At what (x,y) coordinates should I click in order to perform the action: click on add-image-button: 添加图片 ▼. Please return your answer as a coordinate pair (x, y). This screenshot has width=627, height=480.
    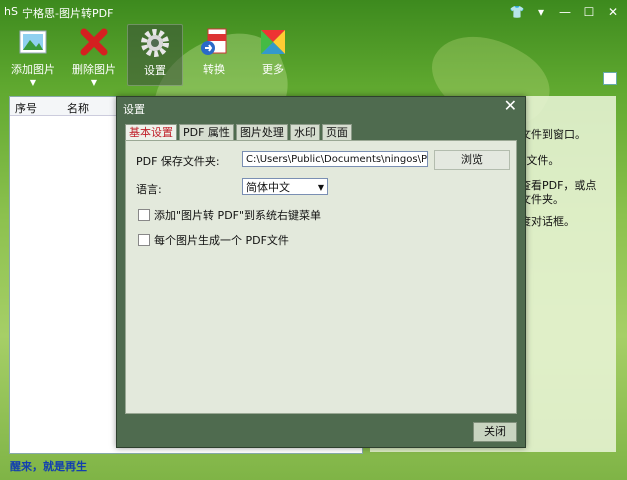
    Looking at the image, I should click on (33, 55).